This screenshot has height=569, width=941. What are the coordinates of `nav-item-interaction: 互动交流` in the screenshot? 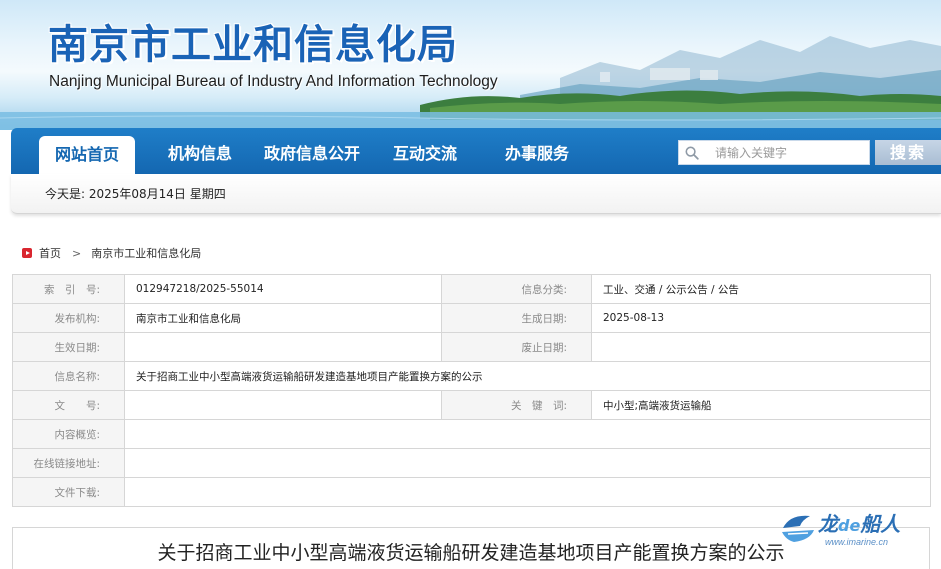 It's located at (425, 151).